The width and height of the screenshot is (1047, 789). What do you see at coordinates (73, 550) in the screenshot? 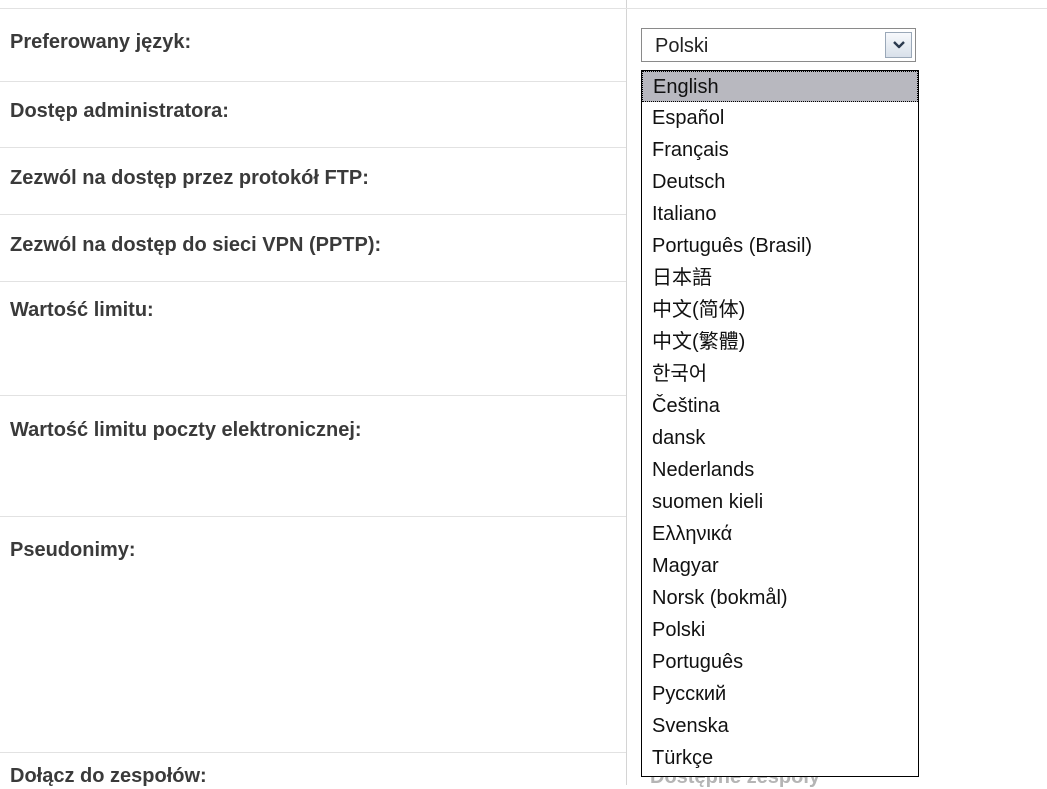
I see `aliases-label: Pseudonimy:` at bounding box center [73, 550].